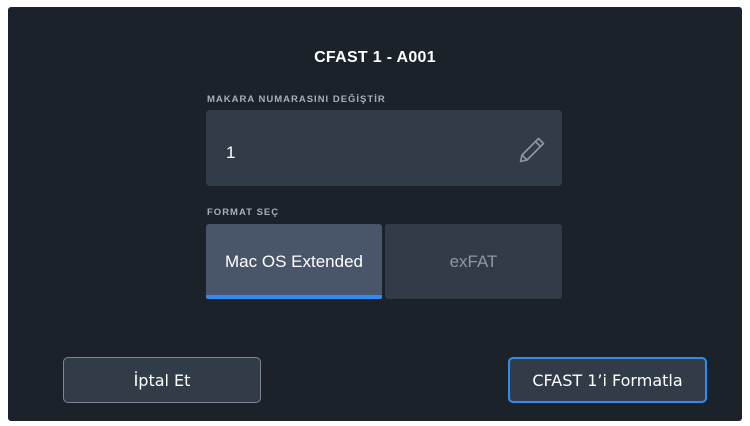 The image size is (750, 426). What do you see at coordinates (162, 380) in the screenshot?
I see `cancel-button: İptal Et` at bounding box center [162, 380].